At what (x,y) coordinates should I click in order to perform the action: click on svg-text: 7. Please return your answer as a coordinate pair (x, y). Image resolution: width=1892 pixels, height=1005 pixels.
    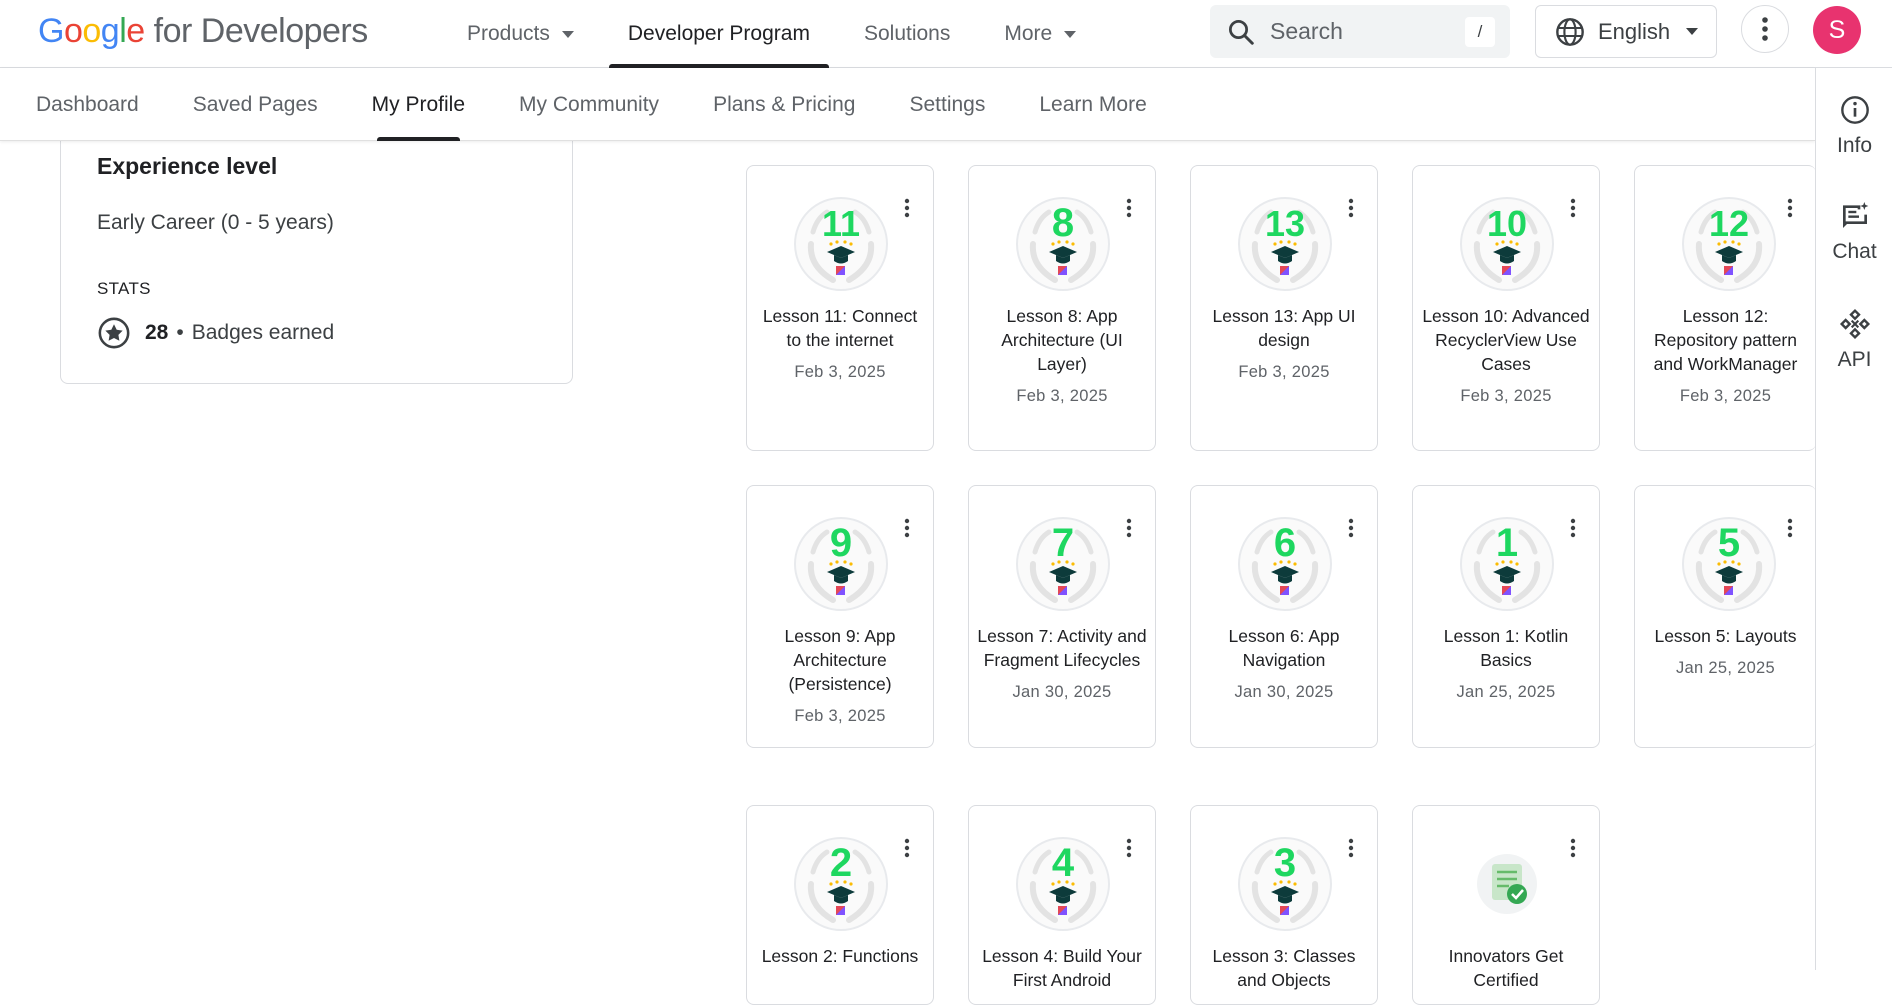
    Looking at the image, I should click on (1063, 543).